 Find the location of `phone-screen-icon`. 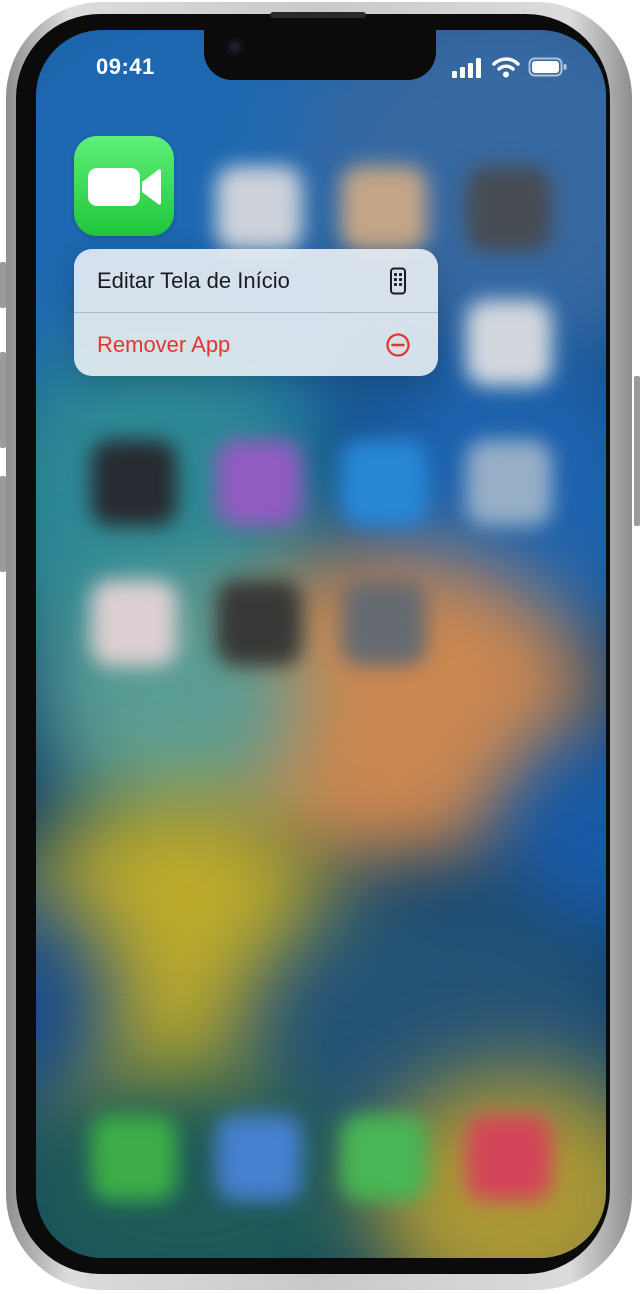

phone-screen-icon is located at coordinates (398, 281).